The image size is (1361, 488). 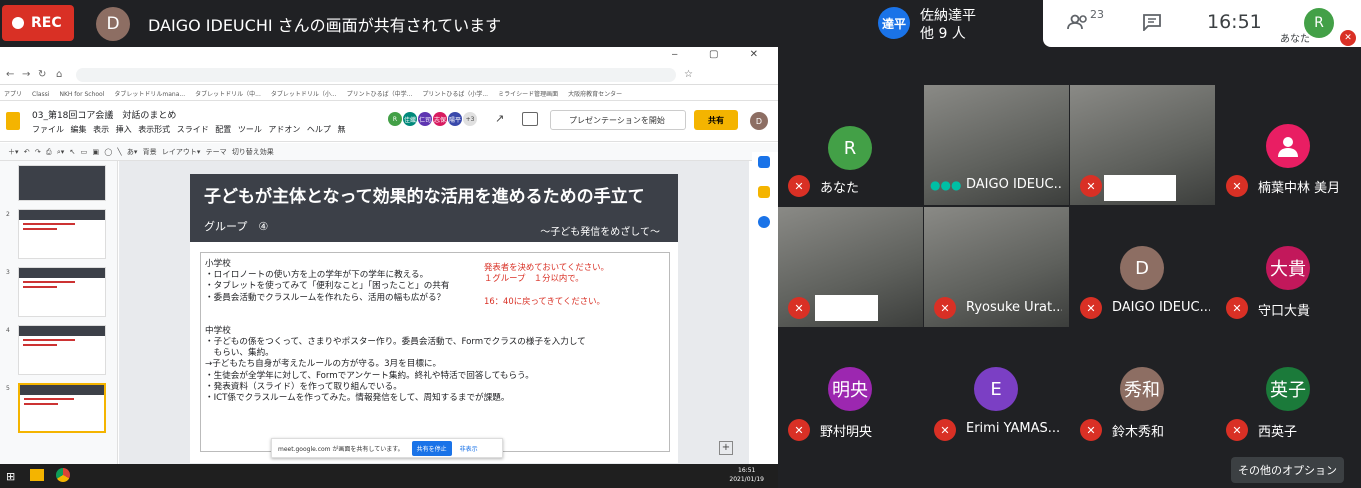 I want to click on toolbar-item: 背景, so click(x=150, y=152).